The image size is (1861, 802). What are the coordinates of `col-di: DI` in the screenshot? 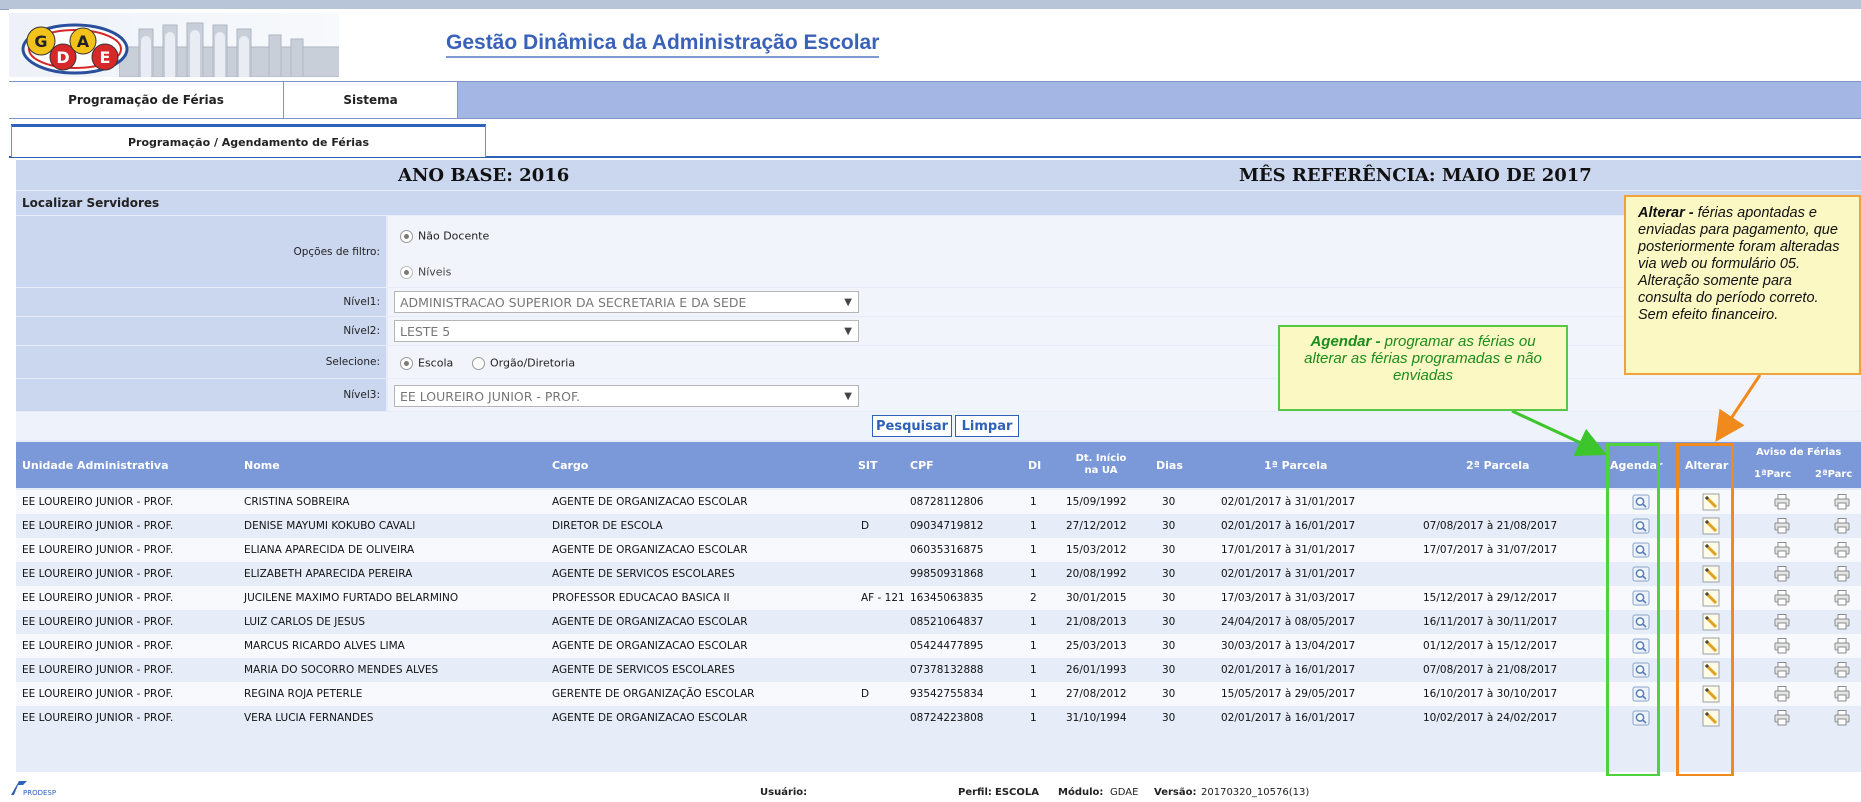 It's located at (1035, 465).